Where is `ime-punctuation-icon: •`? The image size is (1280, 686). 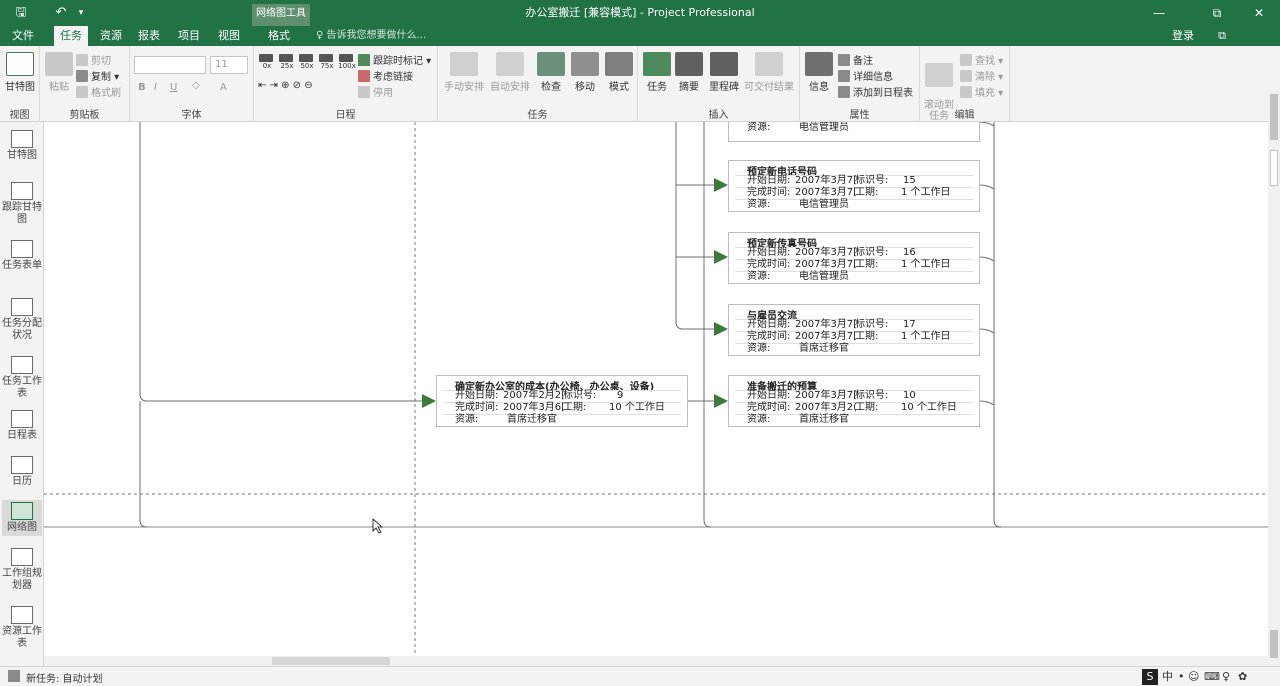
ime-punctuation-icon: • is located at coordinates (1181, 677).